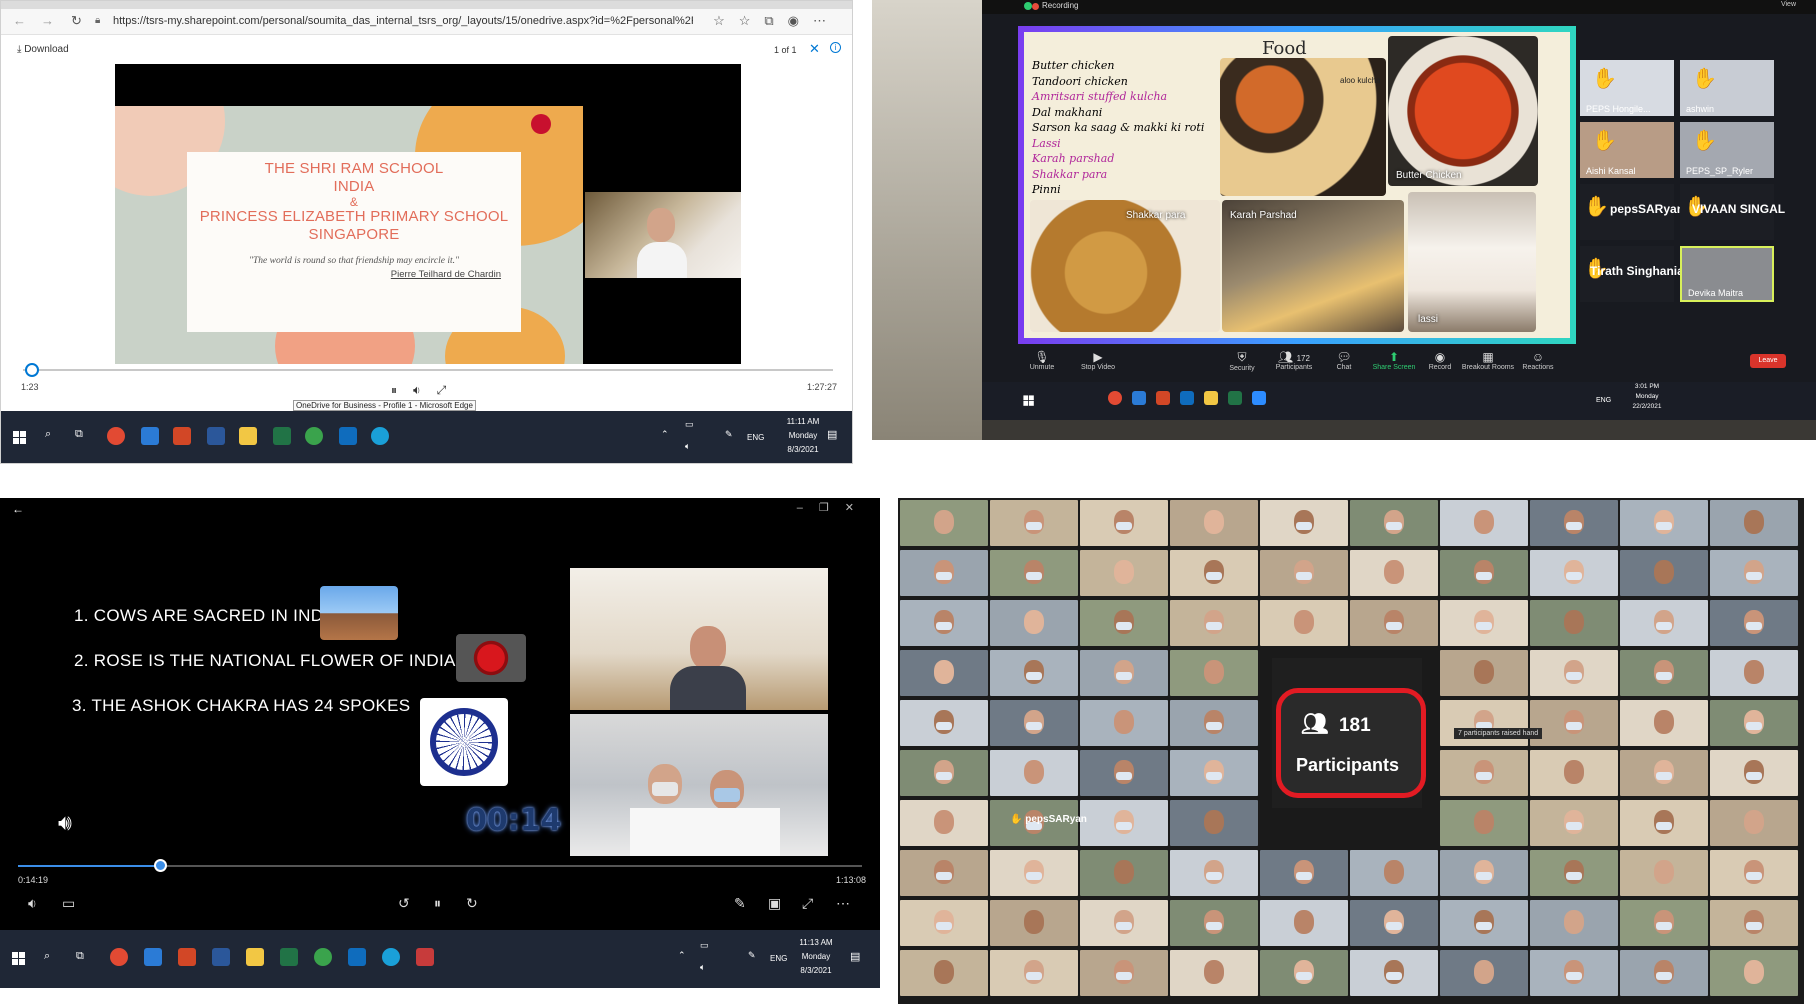 The width and height of the screenshot is (1816, 1008). I want to click on system-clock: 3:01 PM Monday 22/2/2021, so click(1647, 397).